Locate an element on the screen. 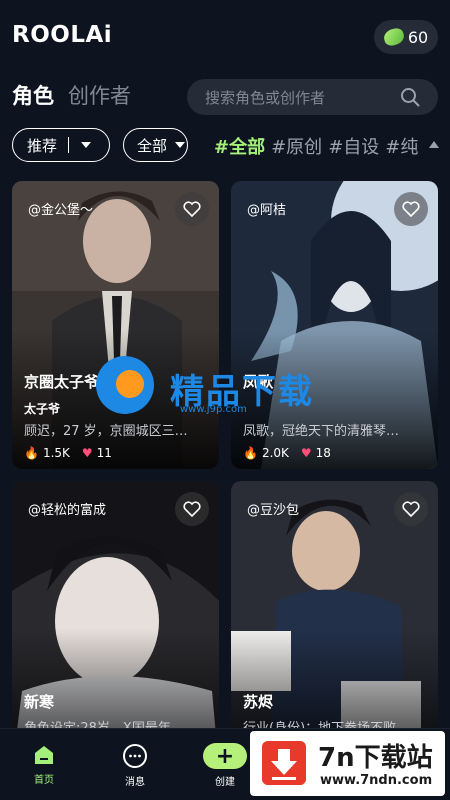 This screenshot has width=450, height=800. tab-characters: 角色 is located at coordinates (33, 95).